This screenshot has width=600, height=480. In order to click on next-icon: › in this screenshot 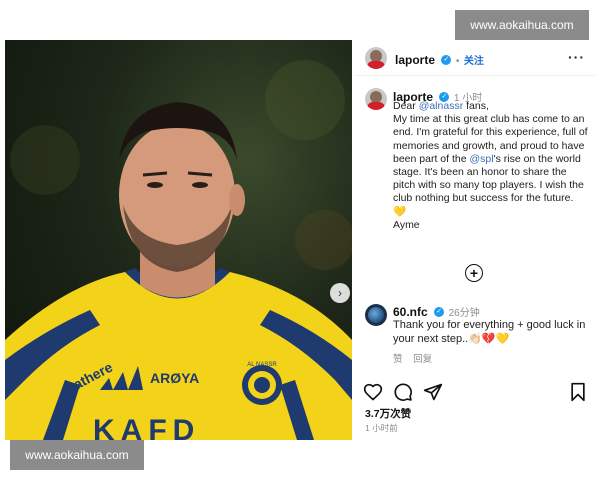, I will do `click(340, 293)`.